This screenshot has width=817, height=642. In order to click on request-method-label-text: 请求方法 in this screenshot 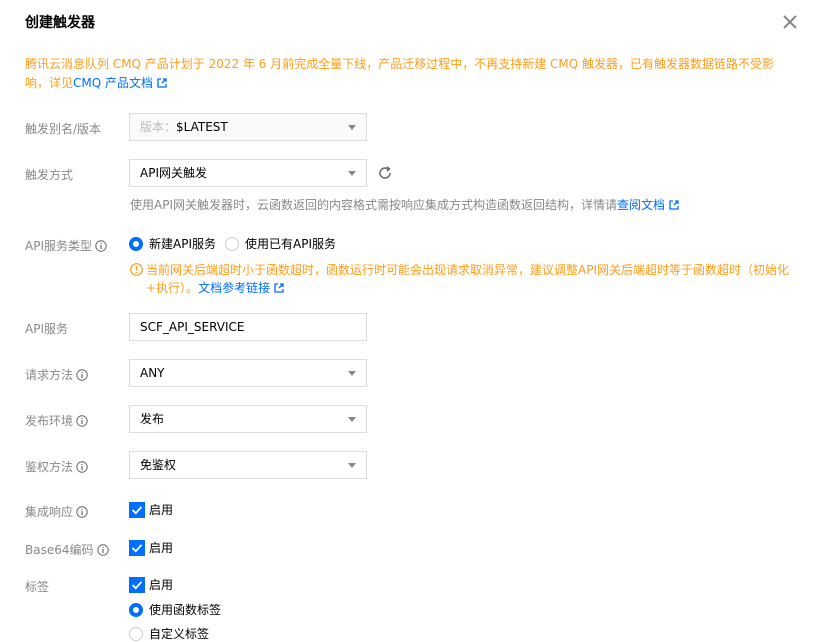, I will do `click(49, 375)`.